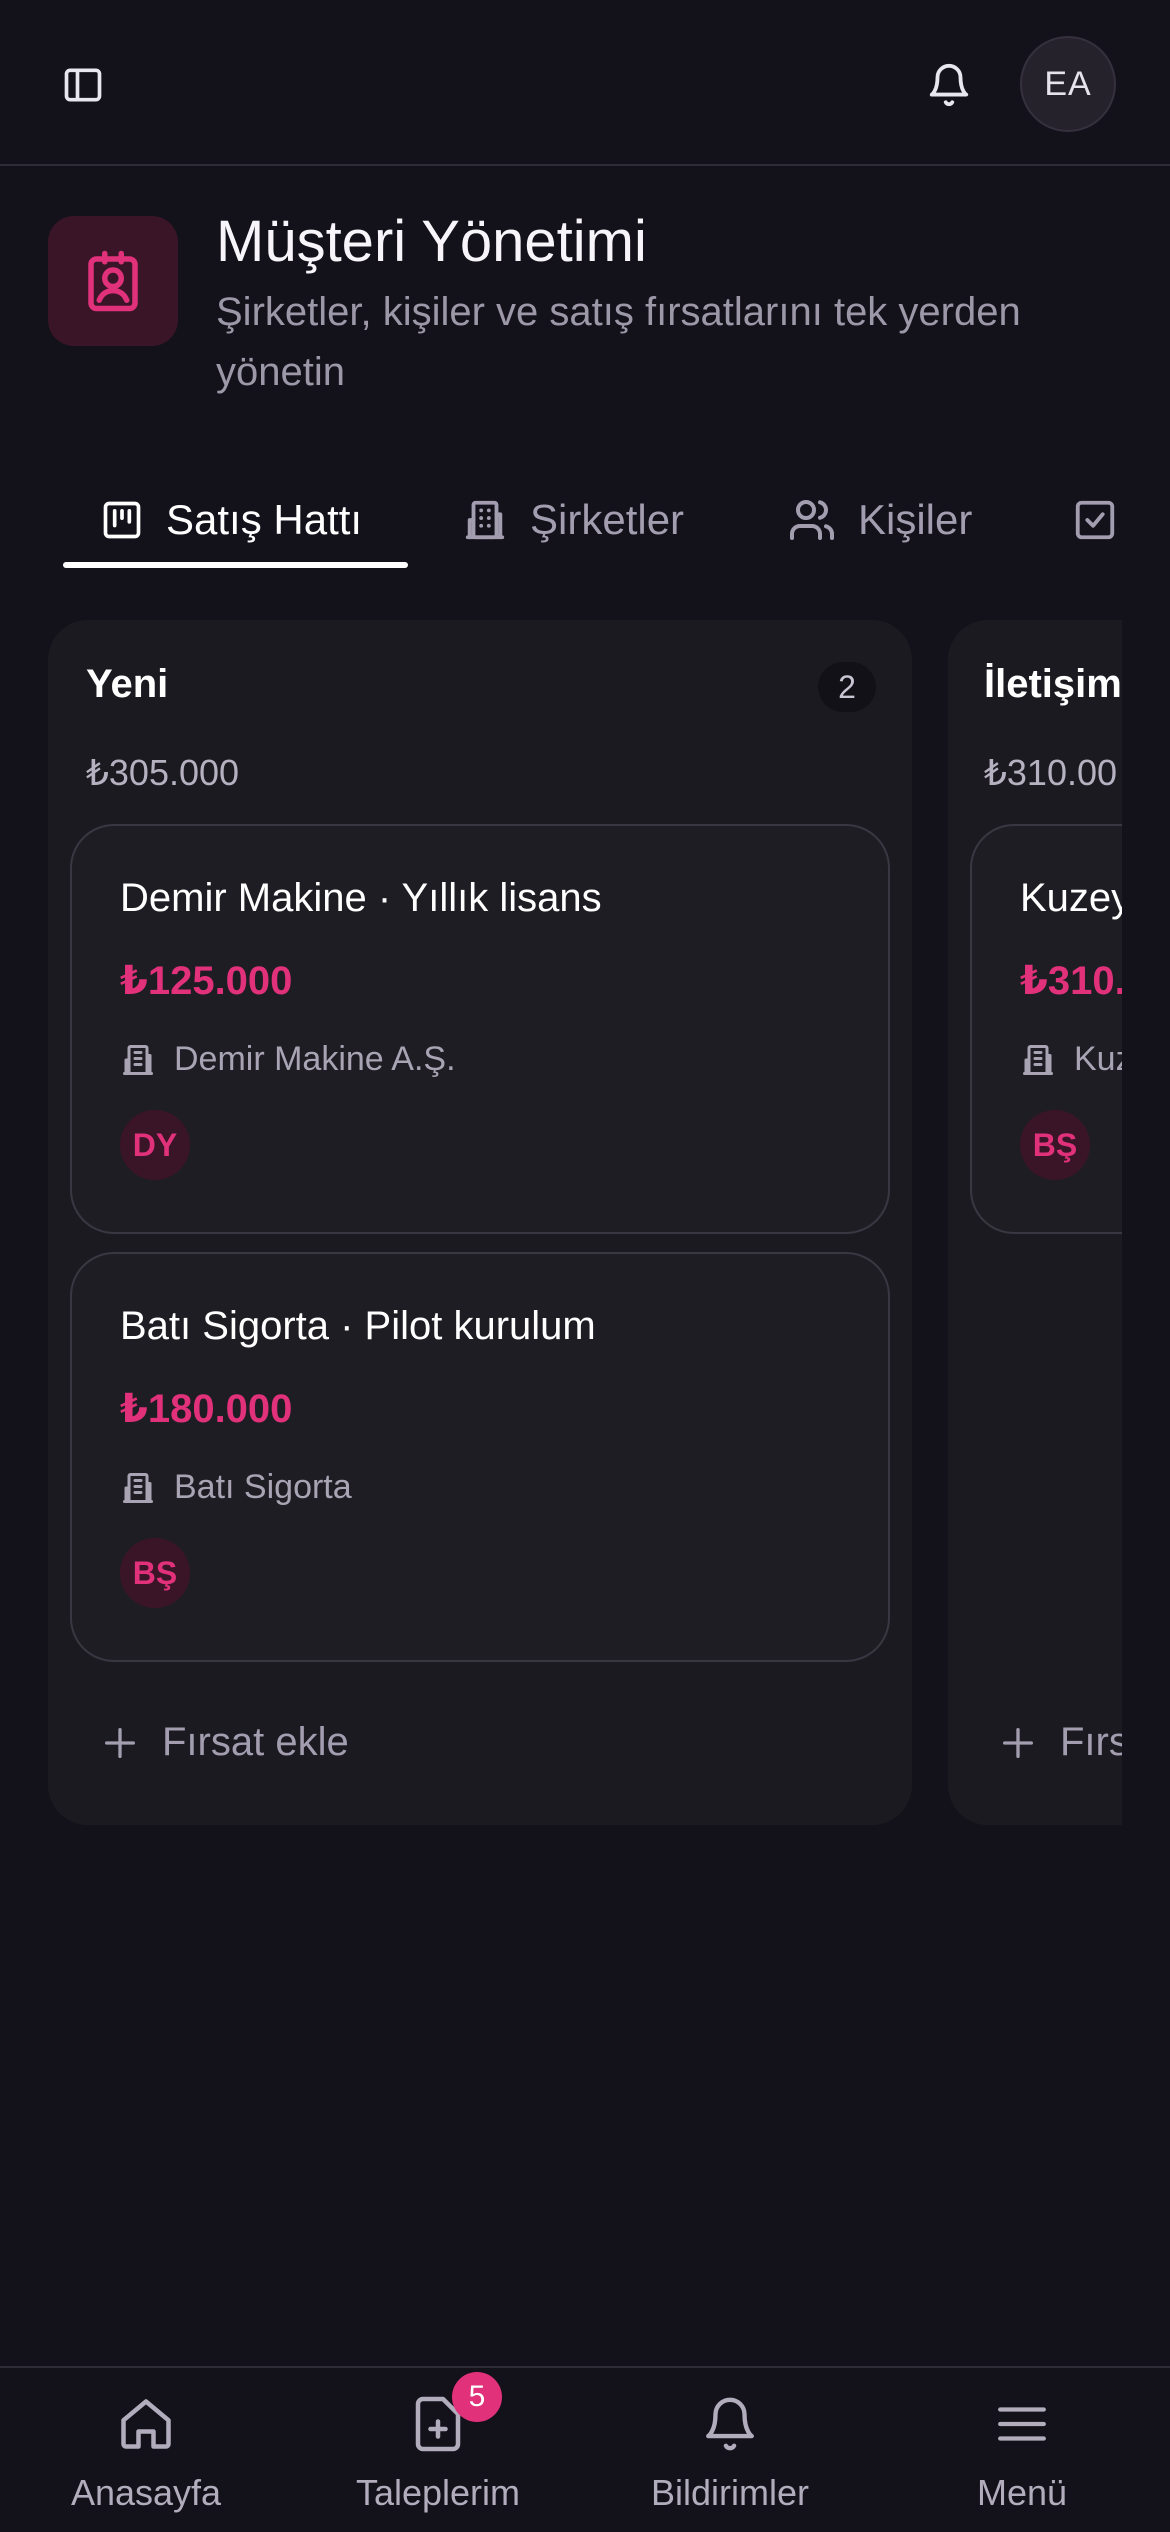  I want to click on deal-company: Demir Makine A.Ş., so click(288, 1059).